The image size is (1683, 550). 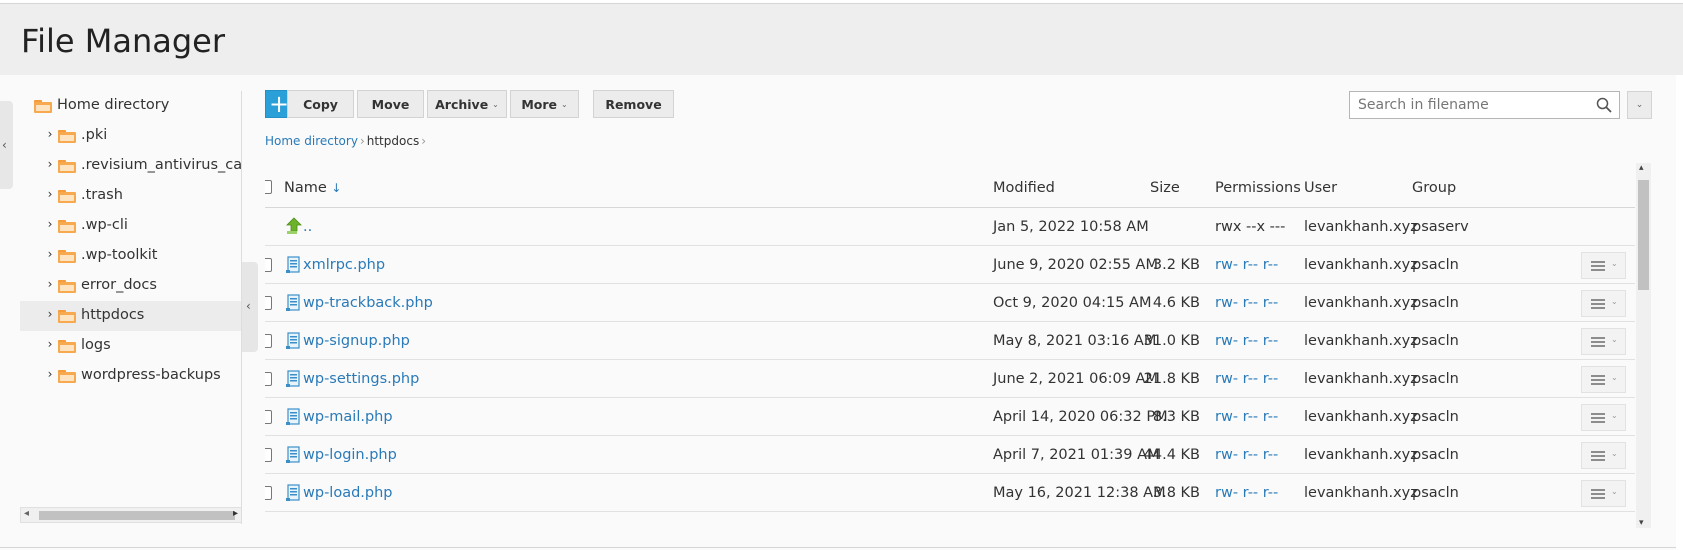 What do you see at coordinates (131, 196) in the screenshot?
I see `tree-item: › .trash` at bounding box center [131, 196].